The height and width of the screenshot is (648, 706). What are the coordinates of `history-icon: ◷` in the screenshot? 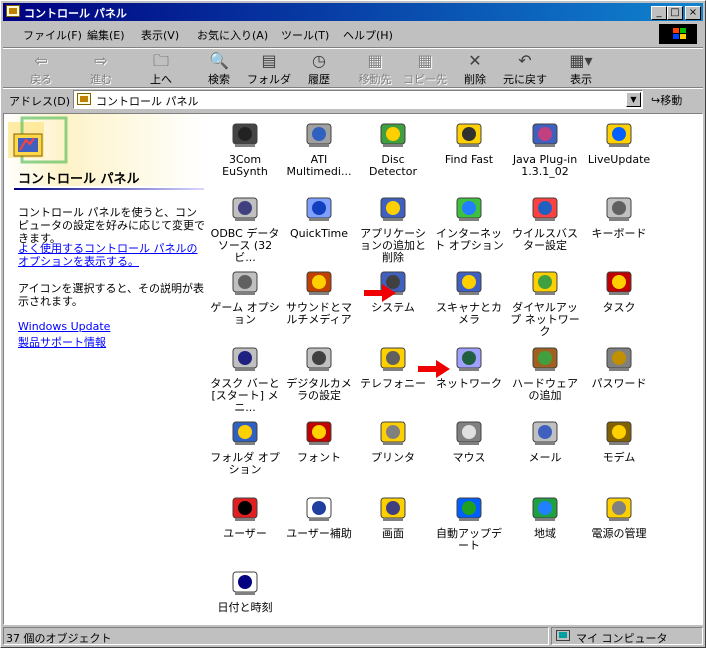 It's located at (319, 60).